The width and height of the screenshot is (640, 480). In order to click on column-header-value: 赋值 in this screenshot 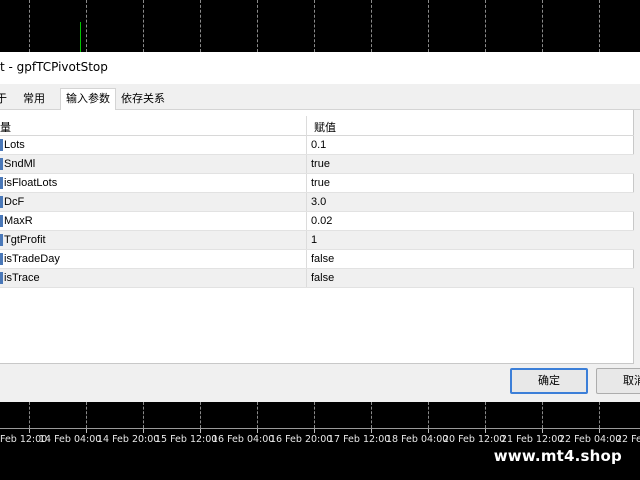, I will do `click(325, 127)`.